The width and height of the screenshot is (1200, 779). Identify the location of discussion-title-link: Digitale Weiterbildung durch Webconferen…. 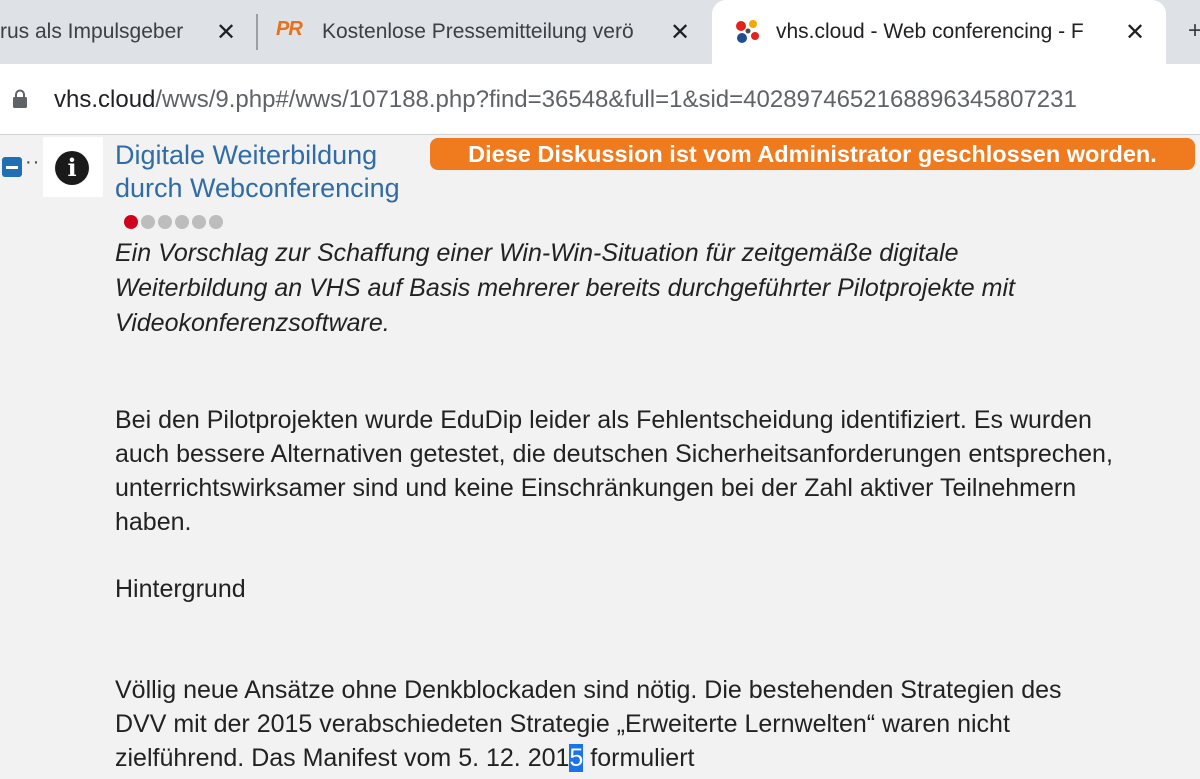
(270, 172).